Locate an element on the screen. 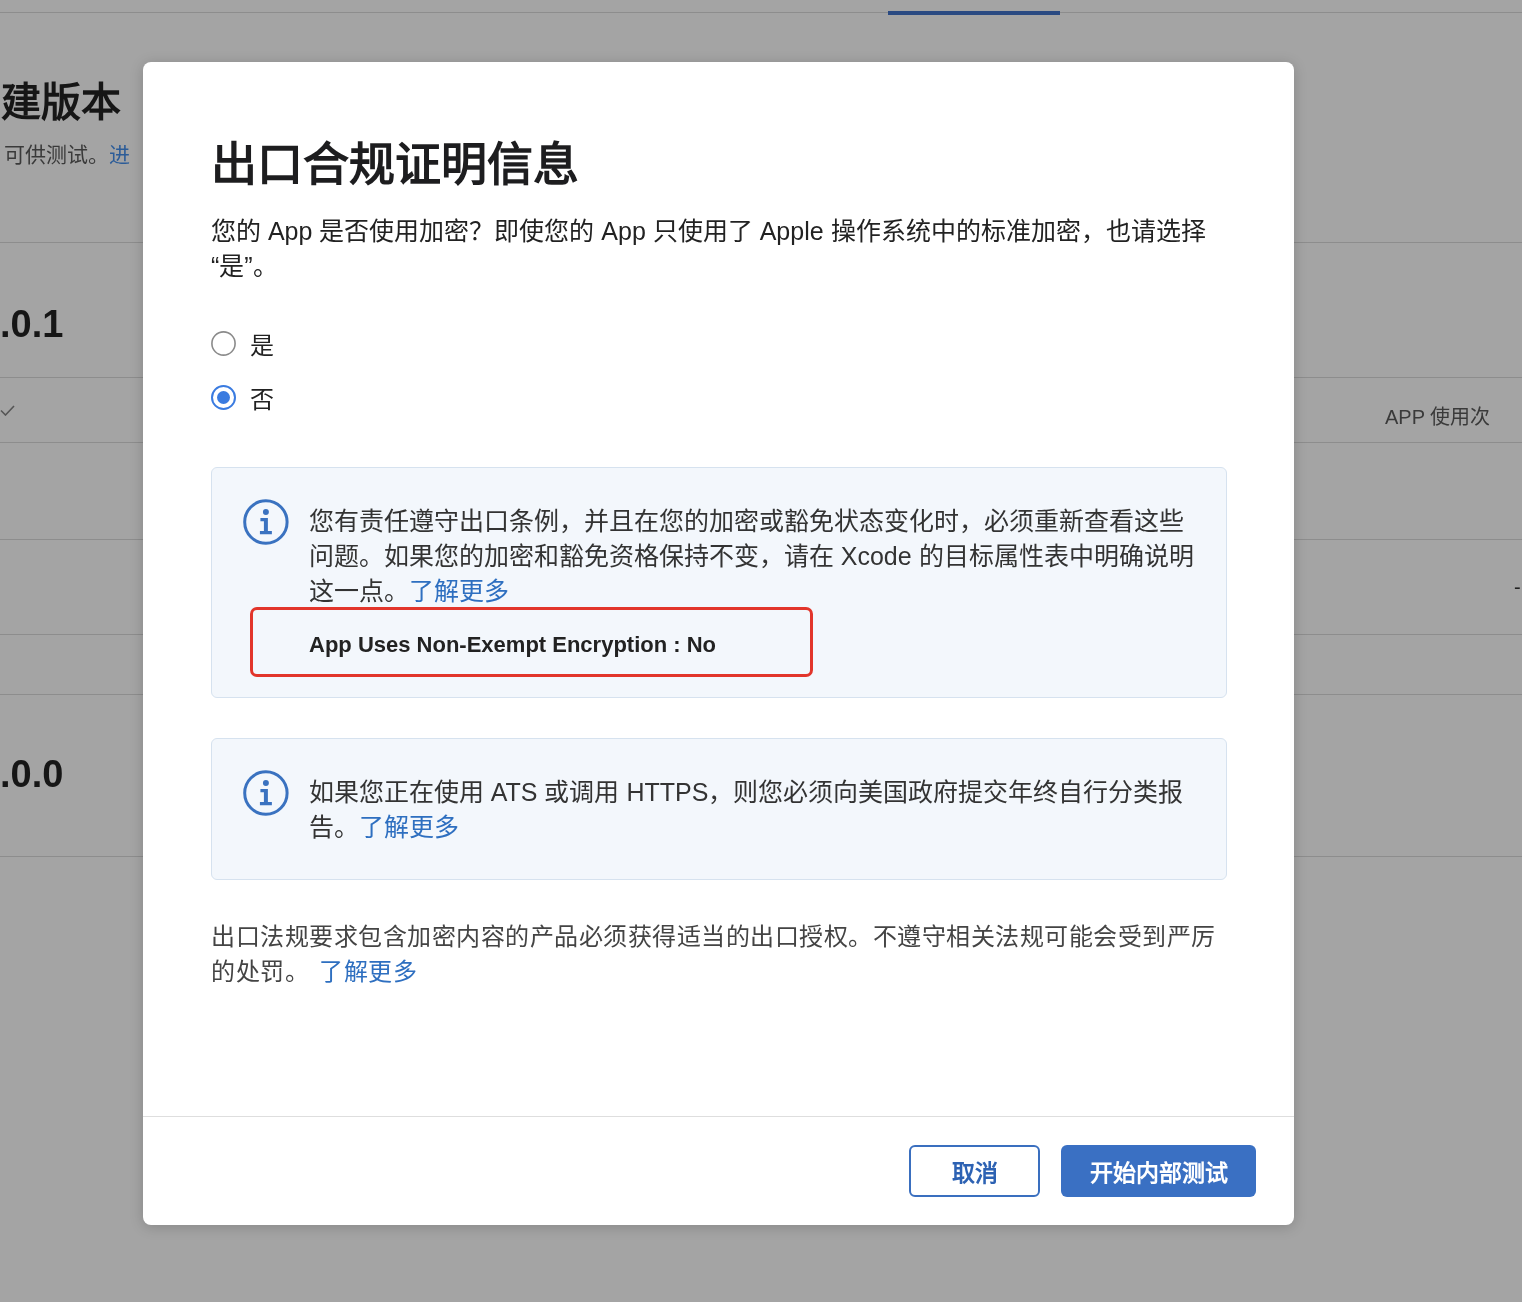 The width and height of the screenshot is (1522, 1302). cancel-button: 取消 is located at coordinates (974, 1171).